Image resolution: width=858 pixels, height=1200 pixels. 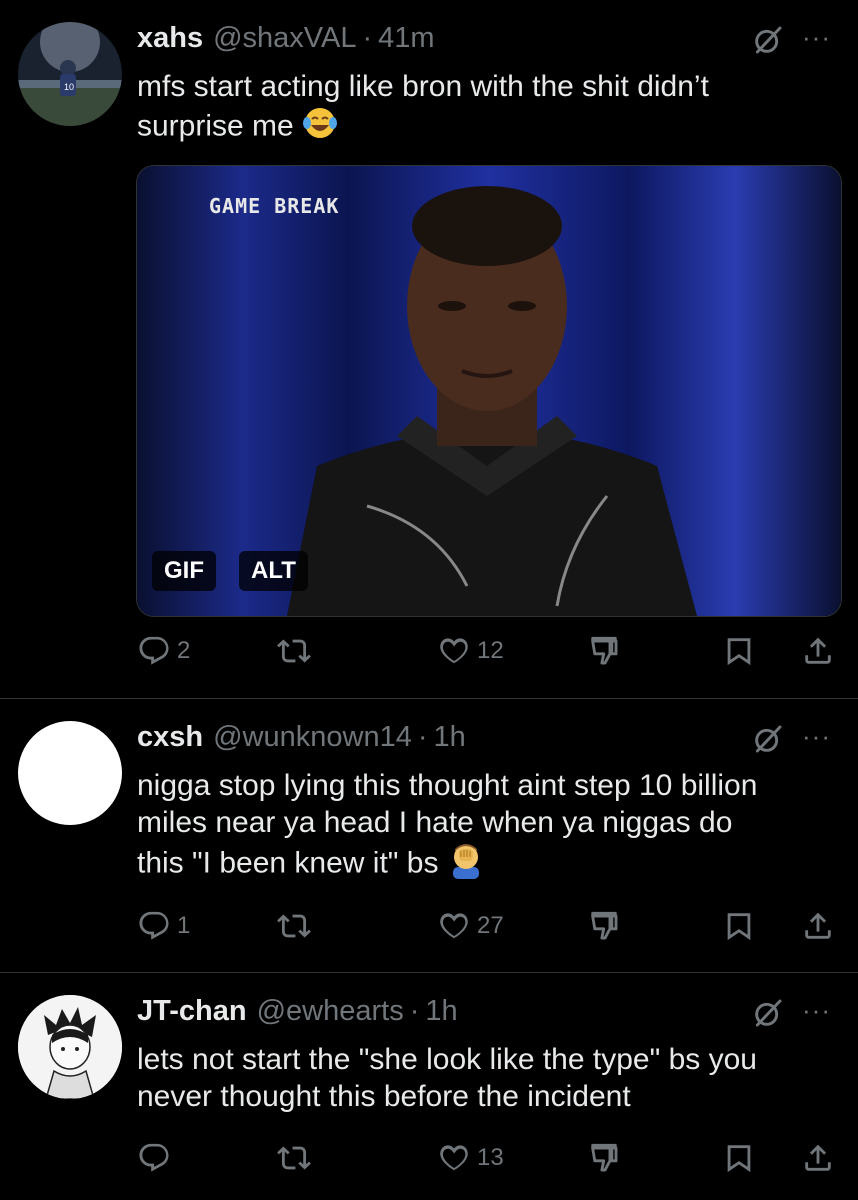 I want to click on like-count: 13, so click(x=490, y=1157).